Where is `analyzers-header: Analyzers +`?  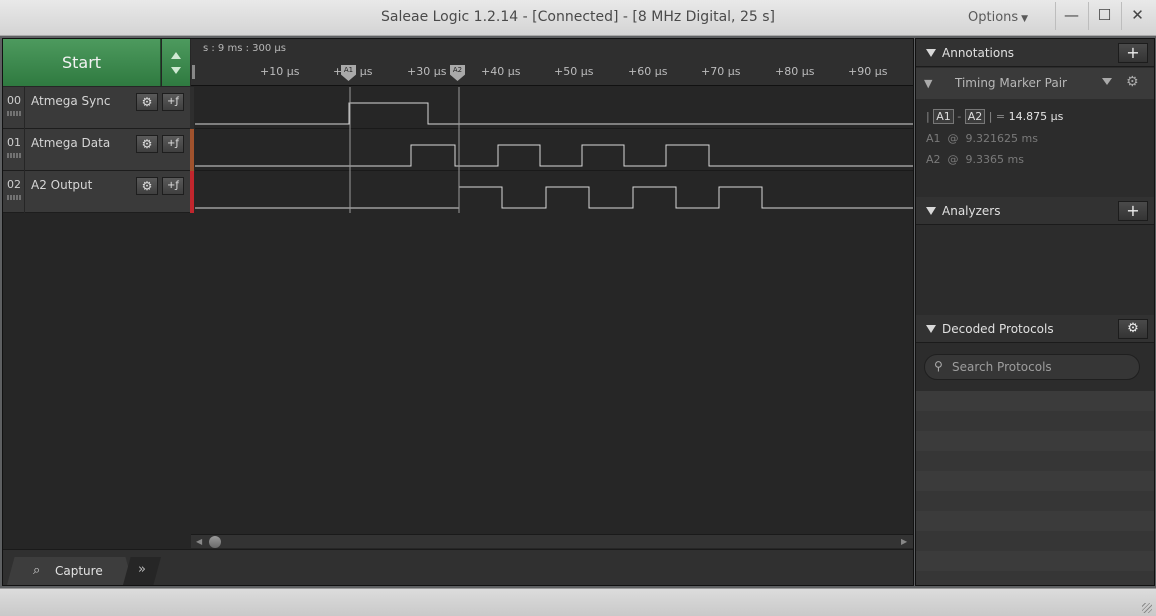
analyzers-header: Analyzers + is located at coordinates (1035, 211).